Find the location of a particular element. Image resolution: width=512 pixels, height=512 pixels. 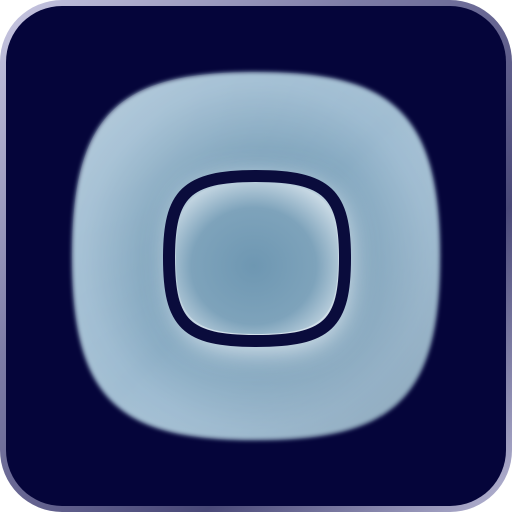

ring-hole is located at coordinates (257, 258).